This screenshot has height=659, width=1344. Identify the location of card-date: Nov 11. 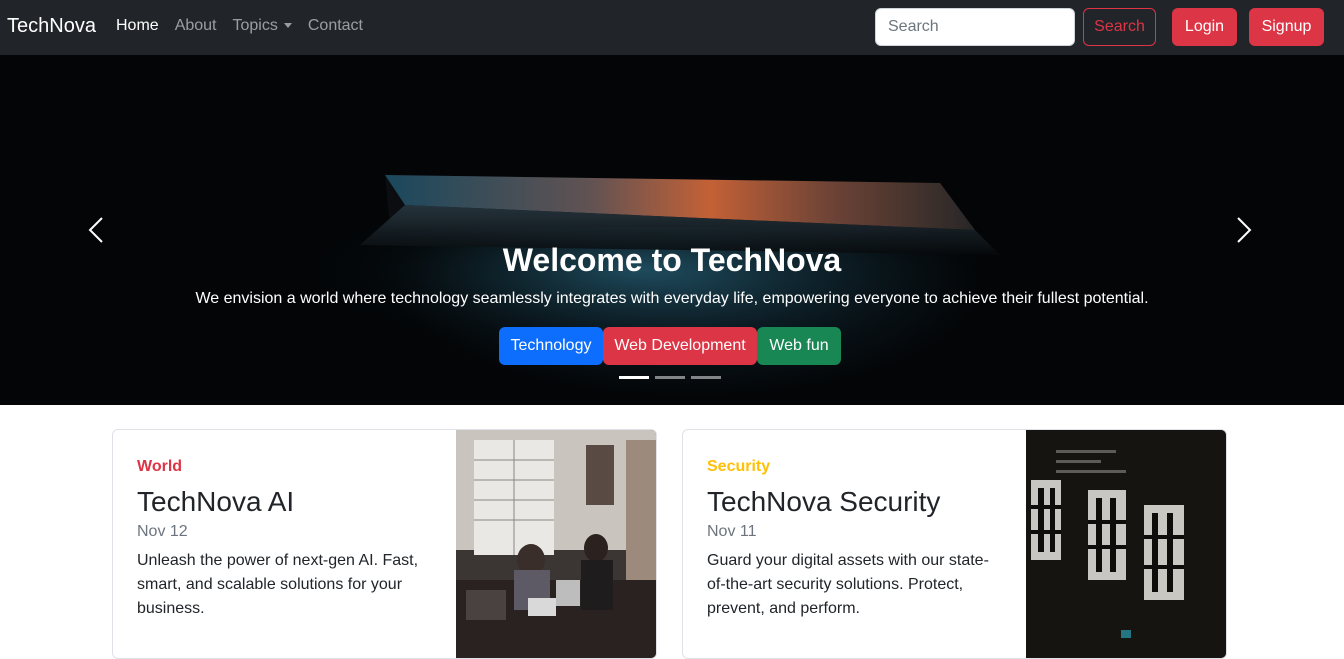
(732, 531).